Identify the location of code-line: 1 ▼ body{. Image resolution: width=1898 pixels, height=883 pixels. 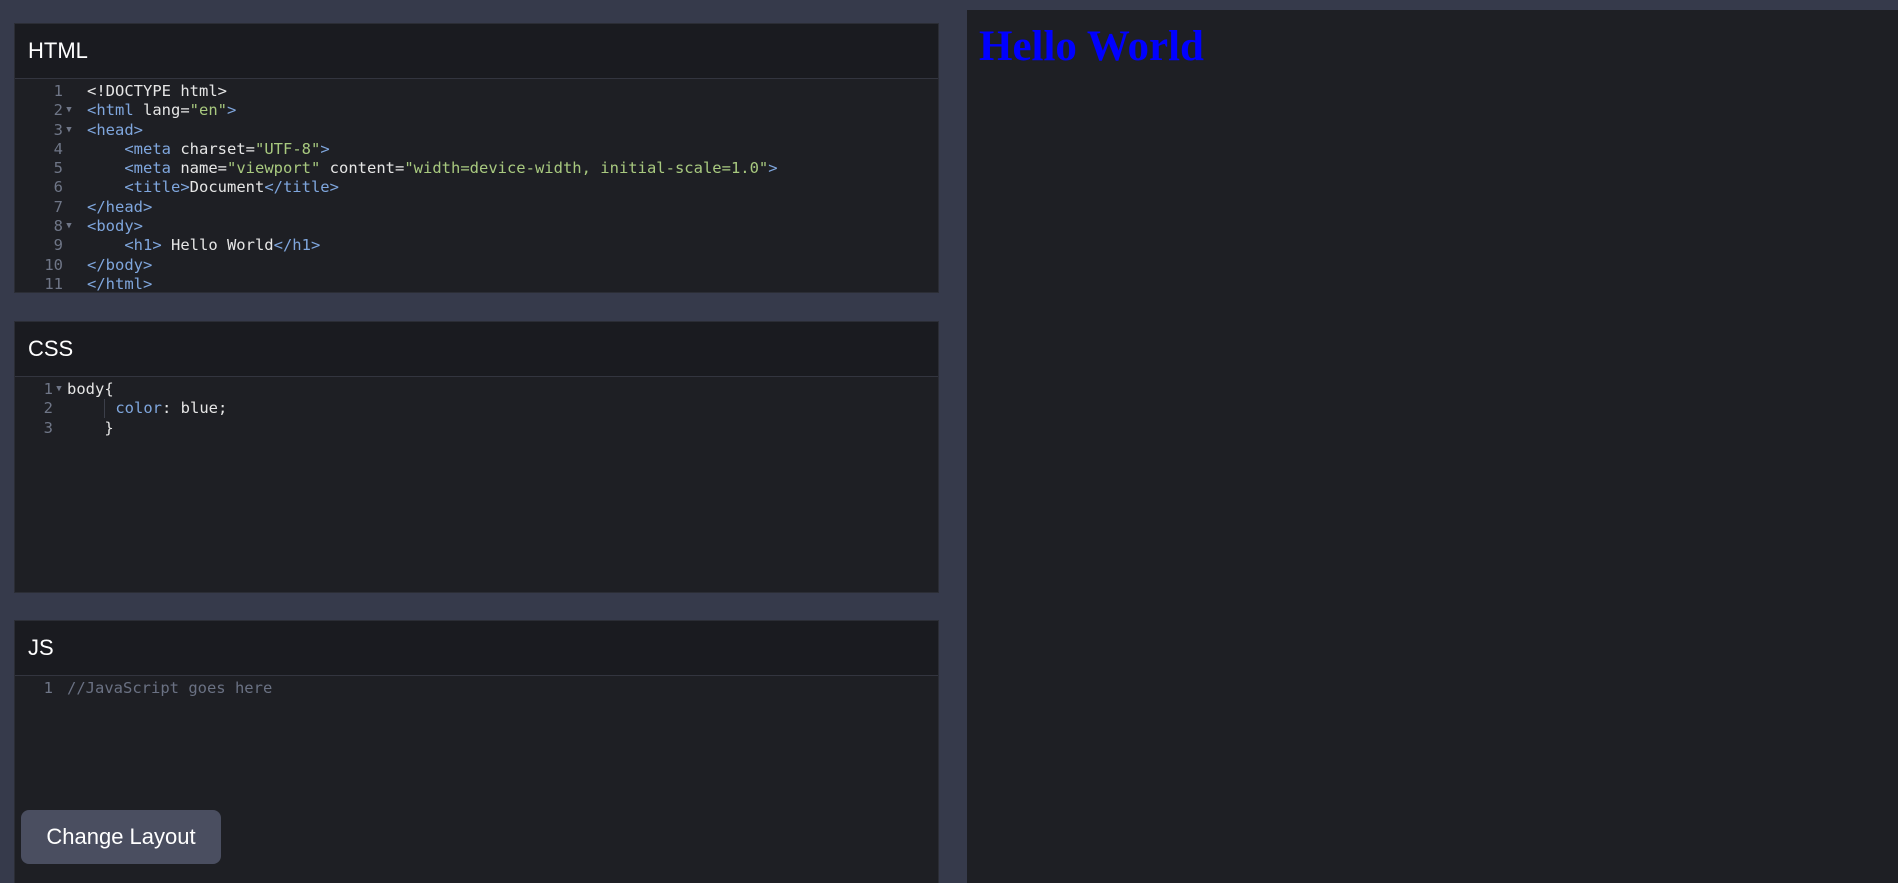
(476, 389).